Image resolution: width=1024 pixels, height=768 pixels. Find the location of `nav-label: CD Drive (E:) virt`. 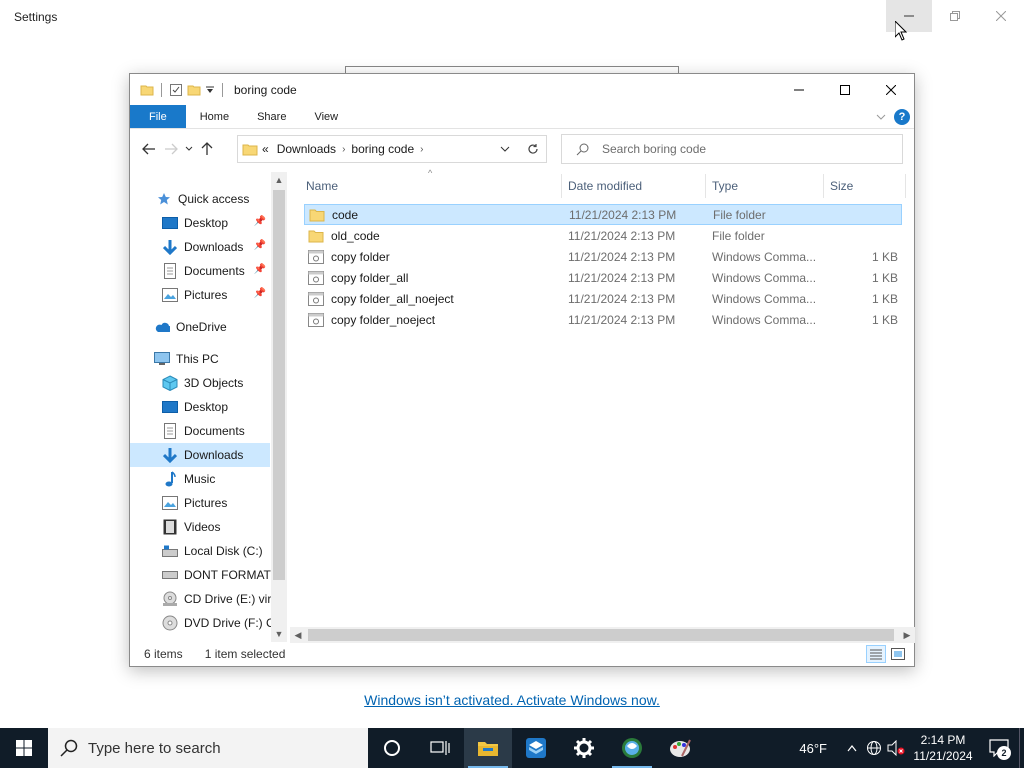

nav-label: CD Drive (E:) virt is located at coordinates (229, 599).